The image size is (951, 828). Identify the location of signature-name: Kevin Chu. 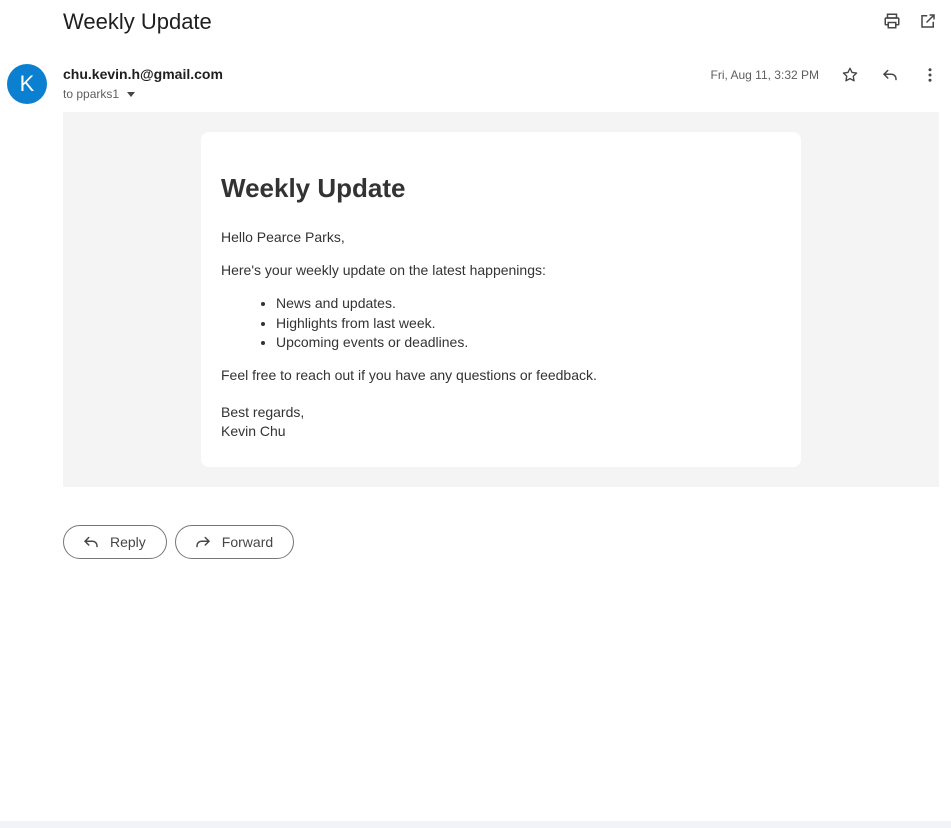
(253, 430).